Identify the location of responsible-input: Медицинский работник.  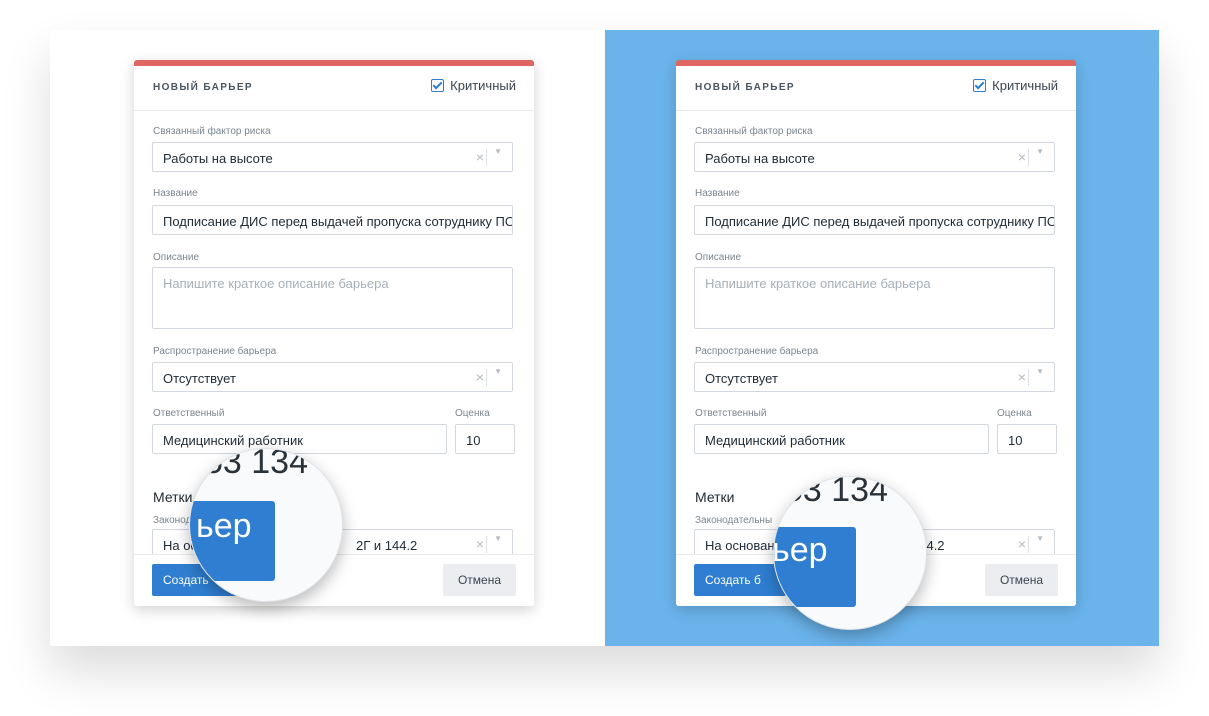
(841, 439).